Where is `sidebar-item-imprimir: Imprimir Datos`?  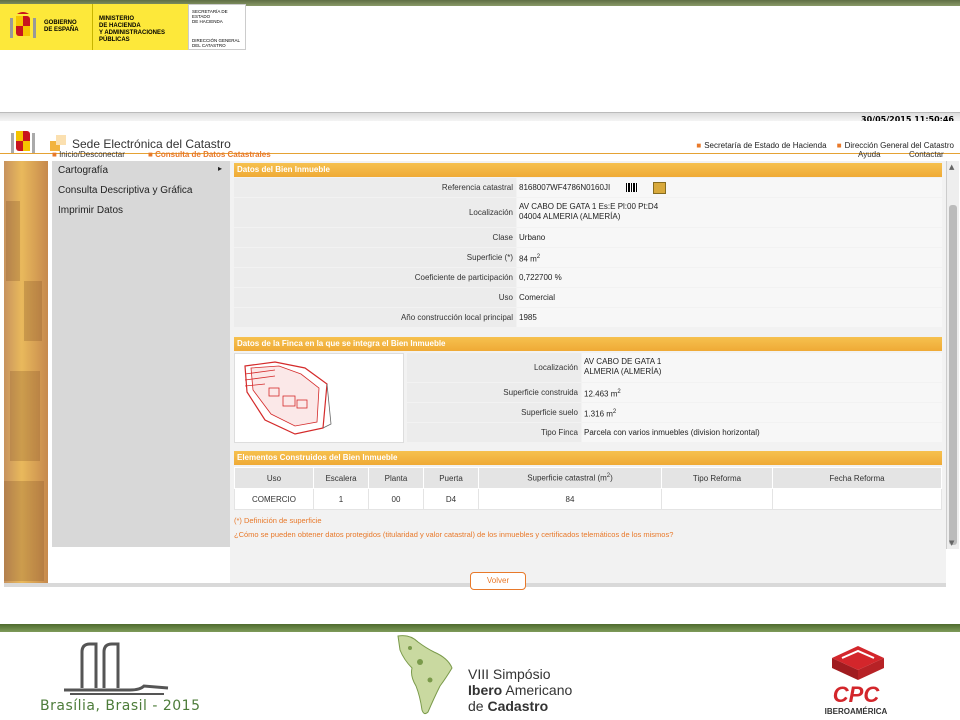
sidebar-item-imprimir: Imprimir Datos is located at coordinates (141, 211).